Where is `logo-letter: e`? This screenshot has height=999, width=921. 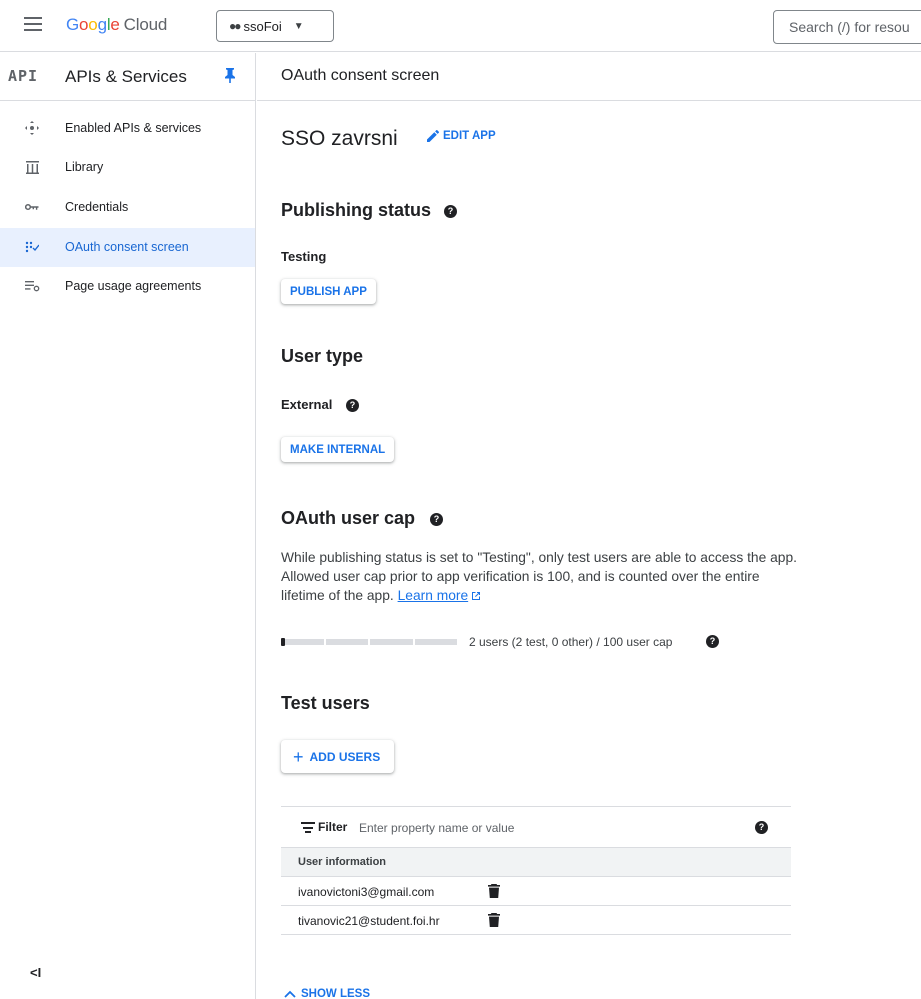
logo-letter: e is located at coordinates (115, 24).